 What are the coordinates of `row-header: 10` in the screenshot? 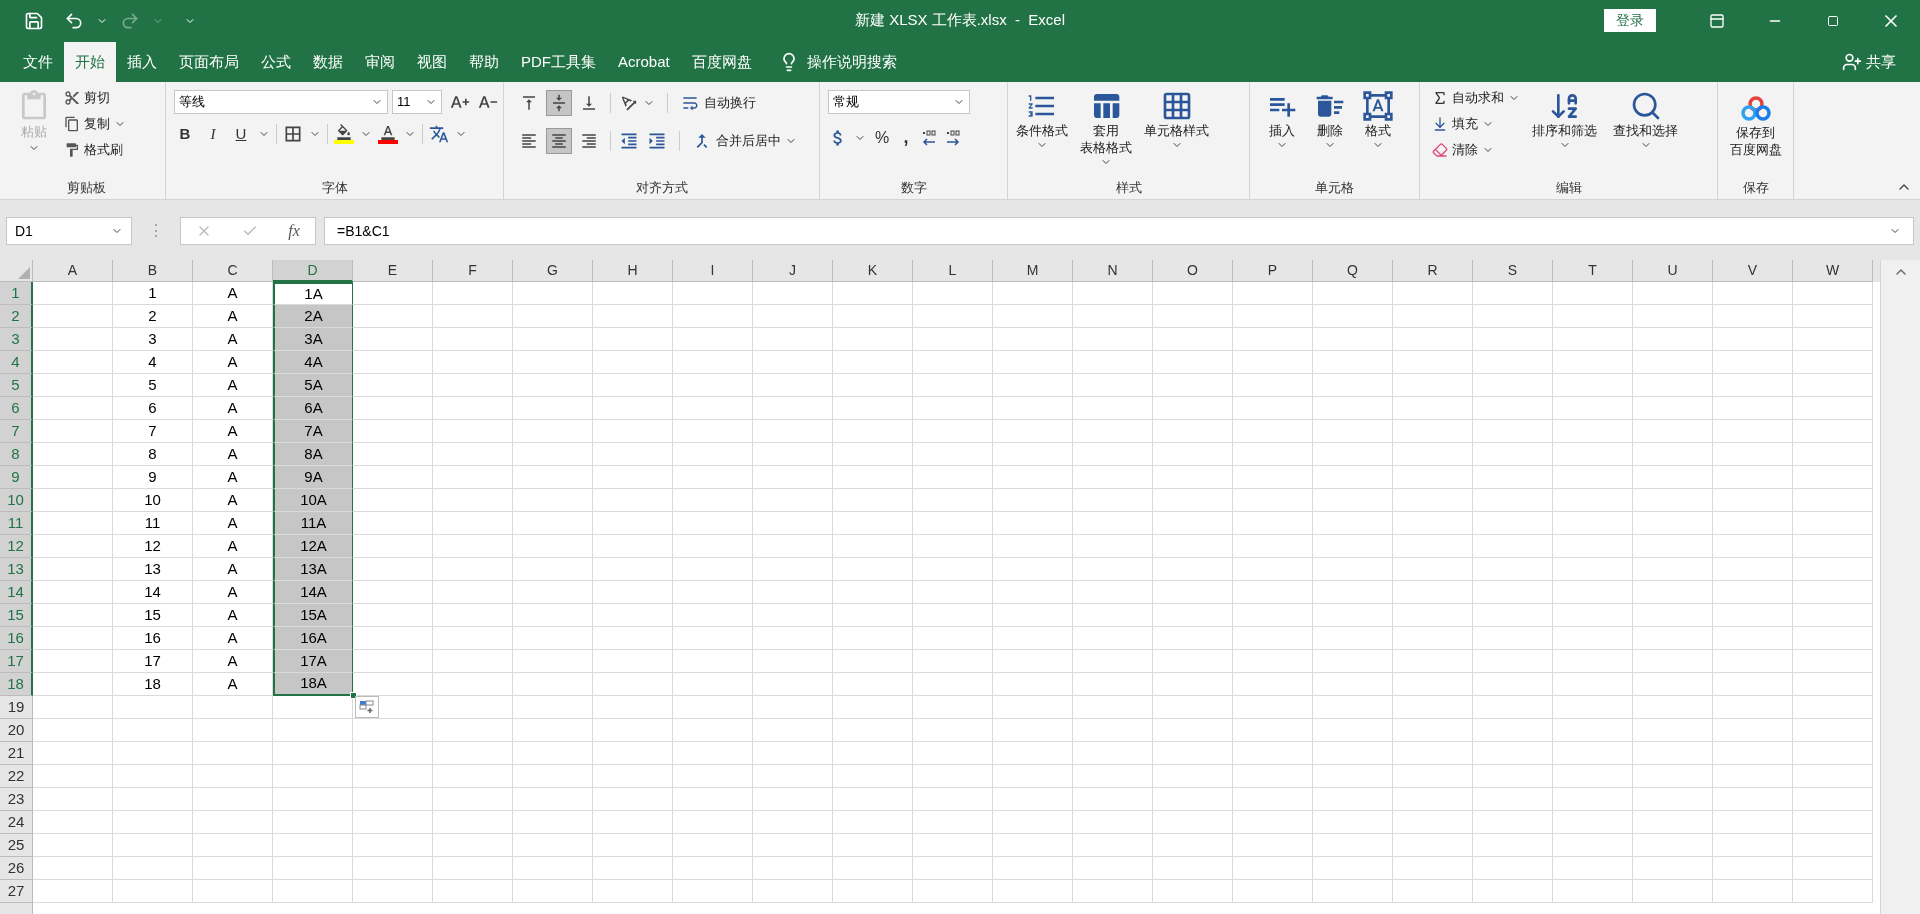 It's located at (16, 500).